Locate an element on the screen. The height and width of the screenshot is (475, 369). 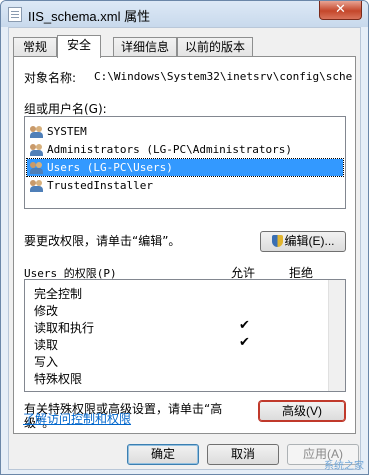
ok-button: 确定 is located at coordinates (163, 454).